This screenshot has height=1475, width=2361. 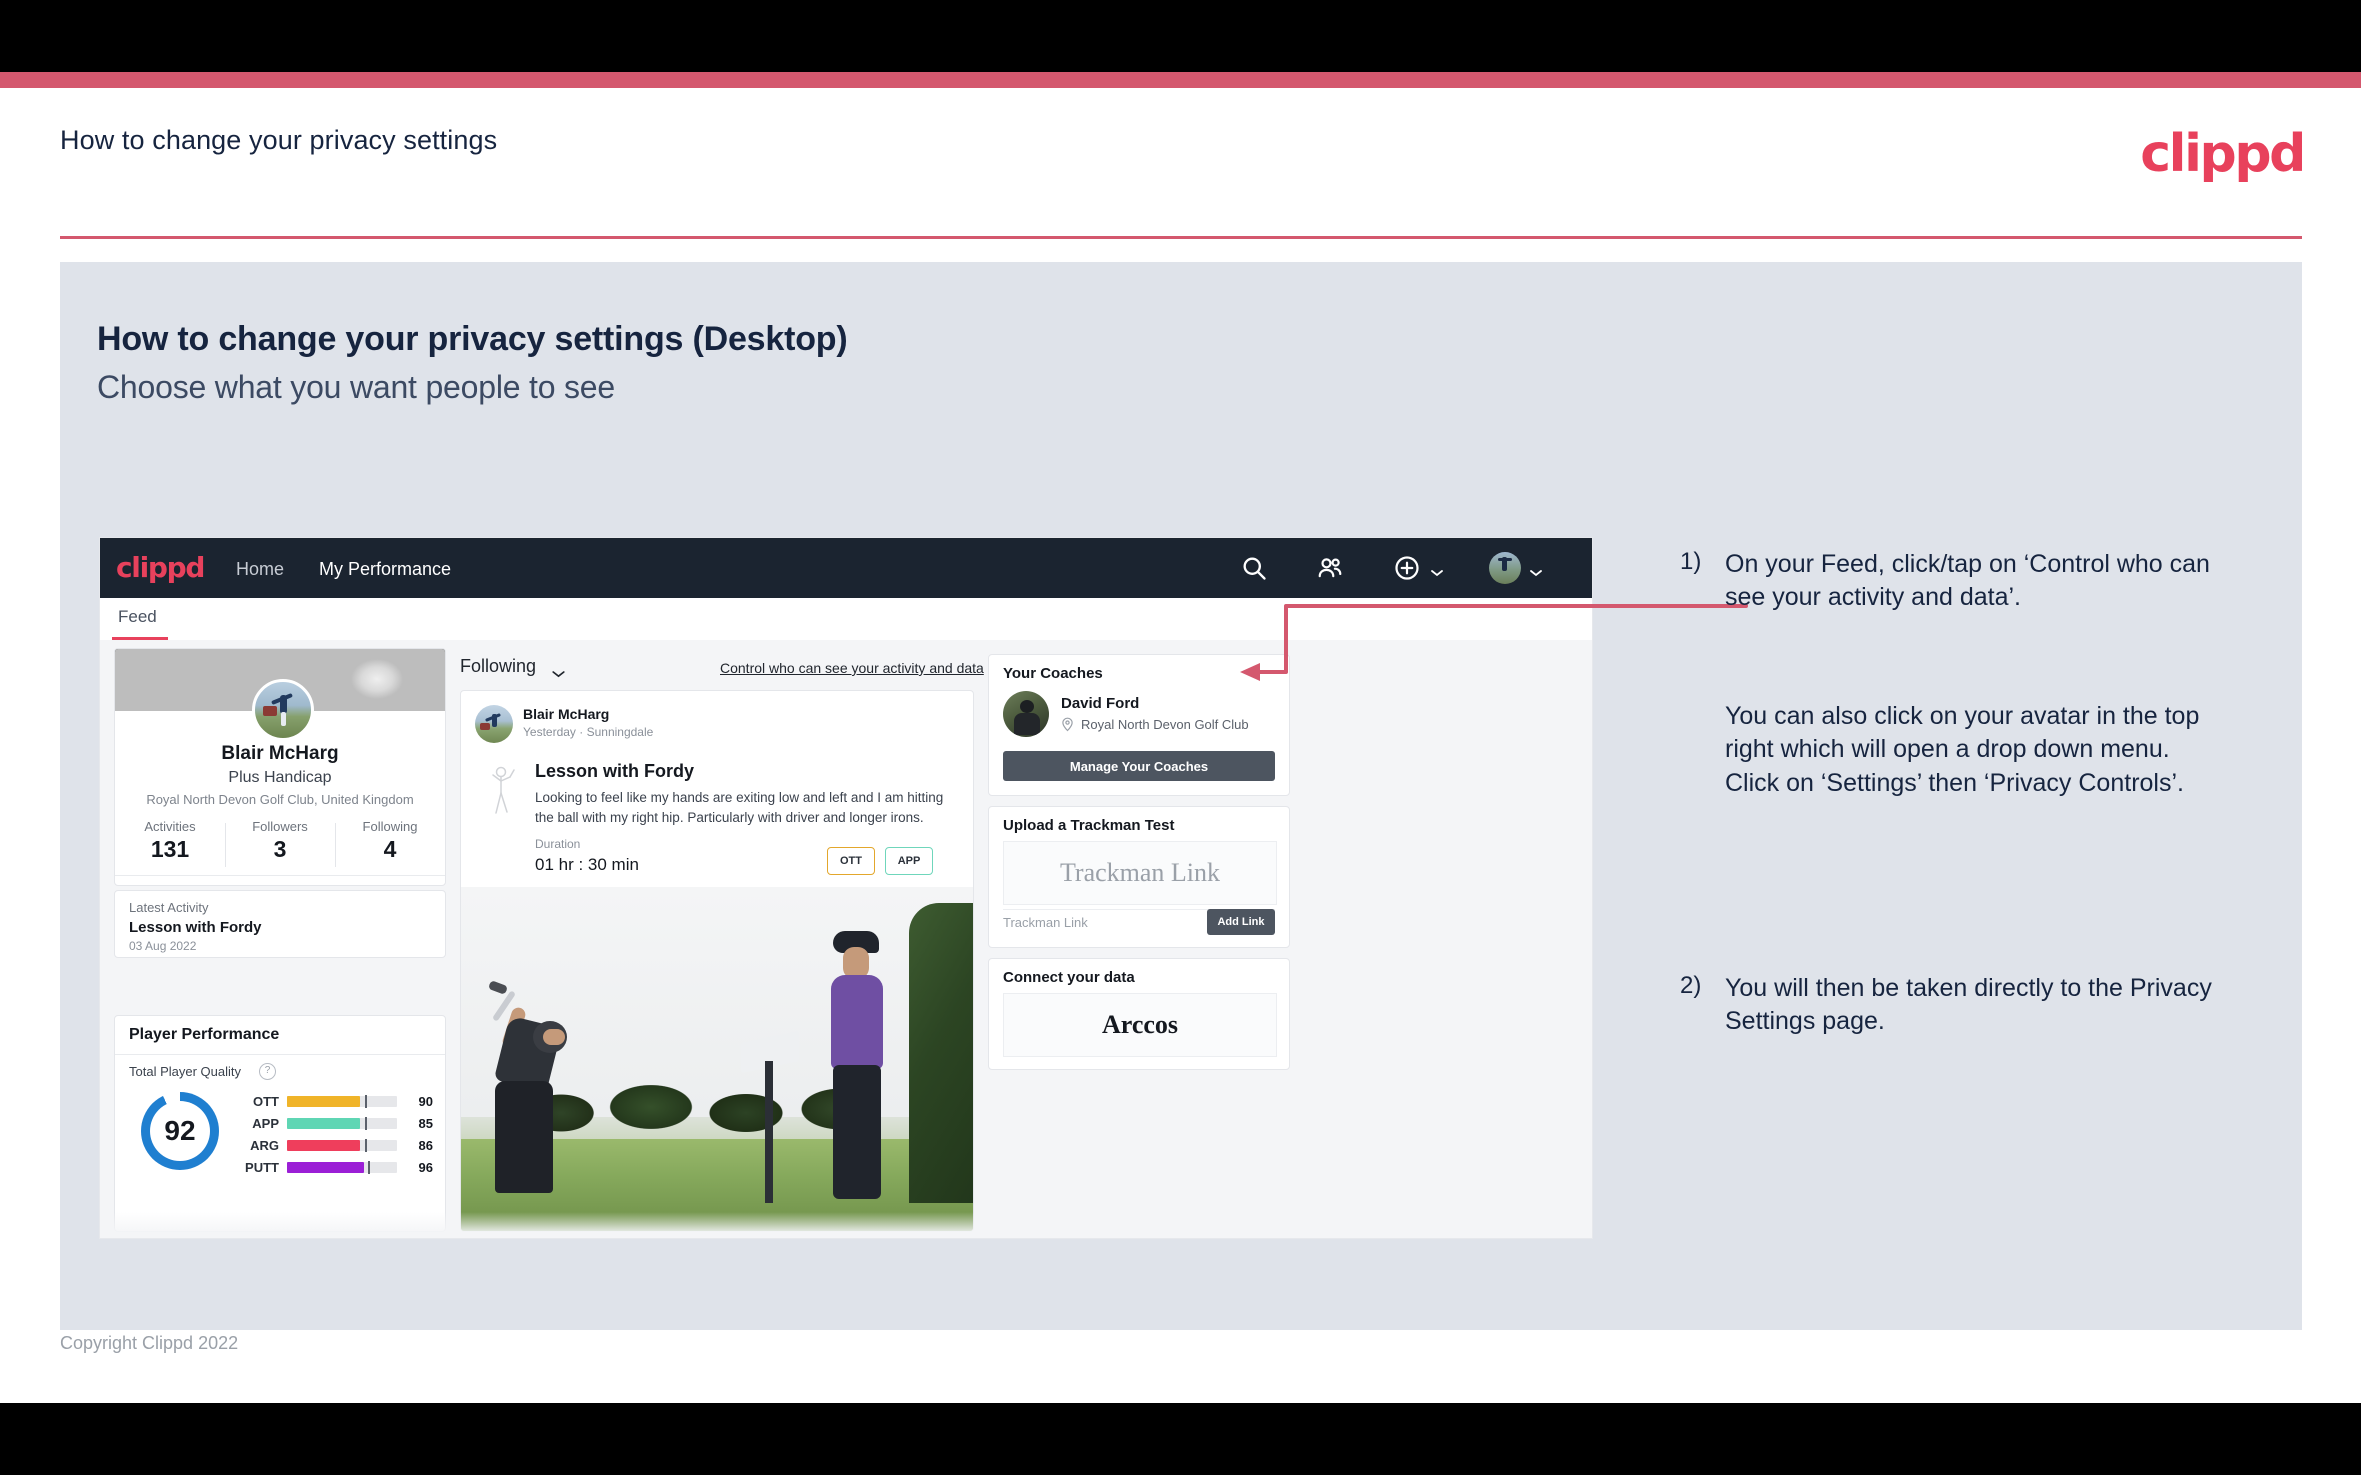 What do you see at coordinates (1437, 570) in the screenshot?
I see `chevron-down-icon-create` at bounding box center [1437, 570].